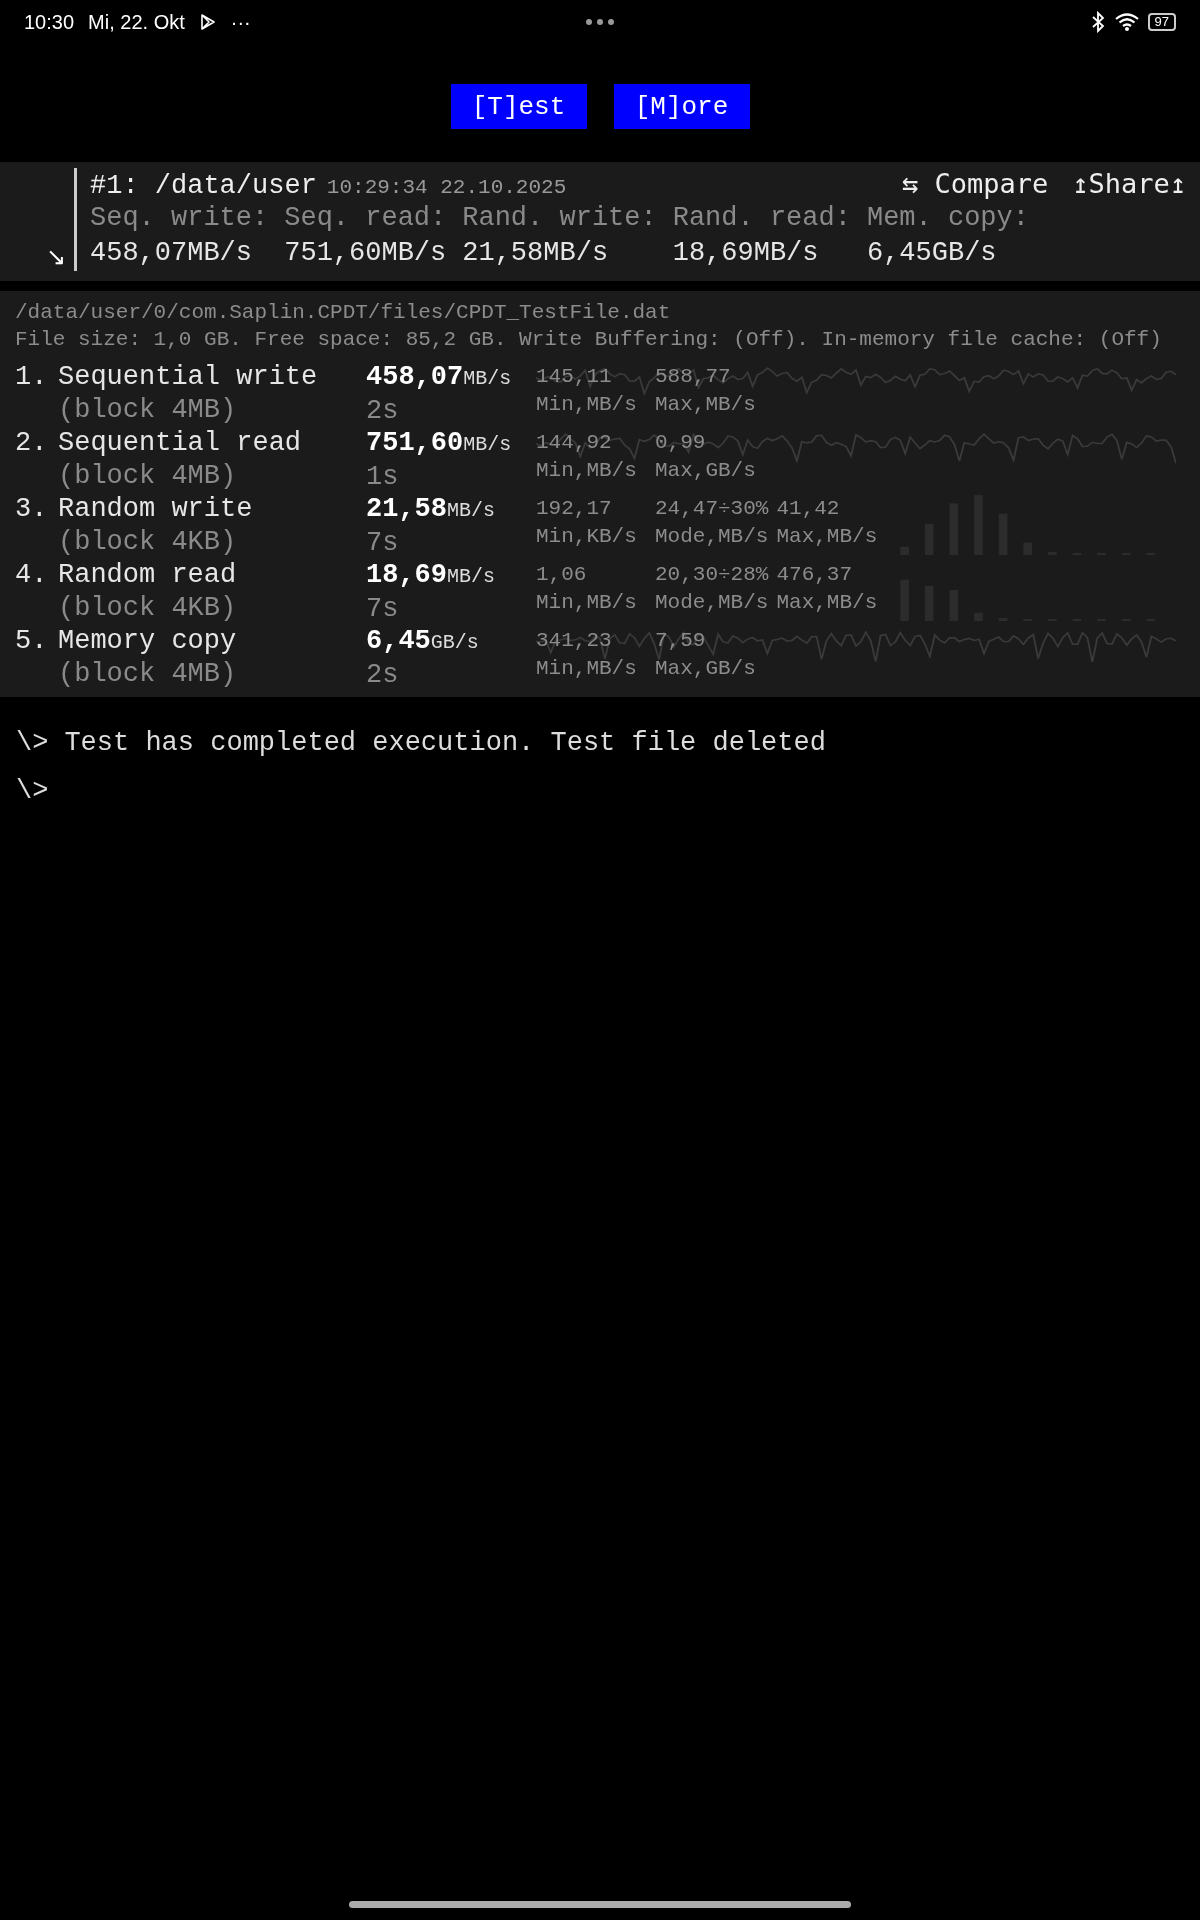 The height and width of the screenshot is (1920, 1200). I want to click on stat-value: 192,17, so click(574, 509).